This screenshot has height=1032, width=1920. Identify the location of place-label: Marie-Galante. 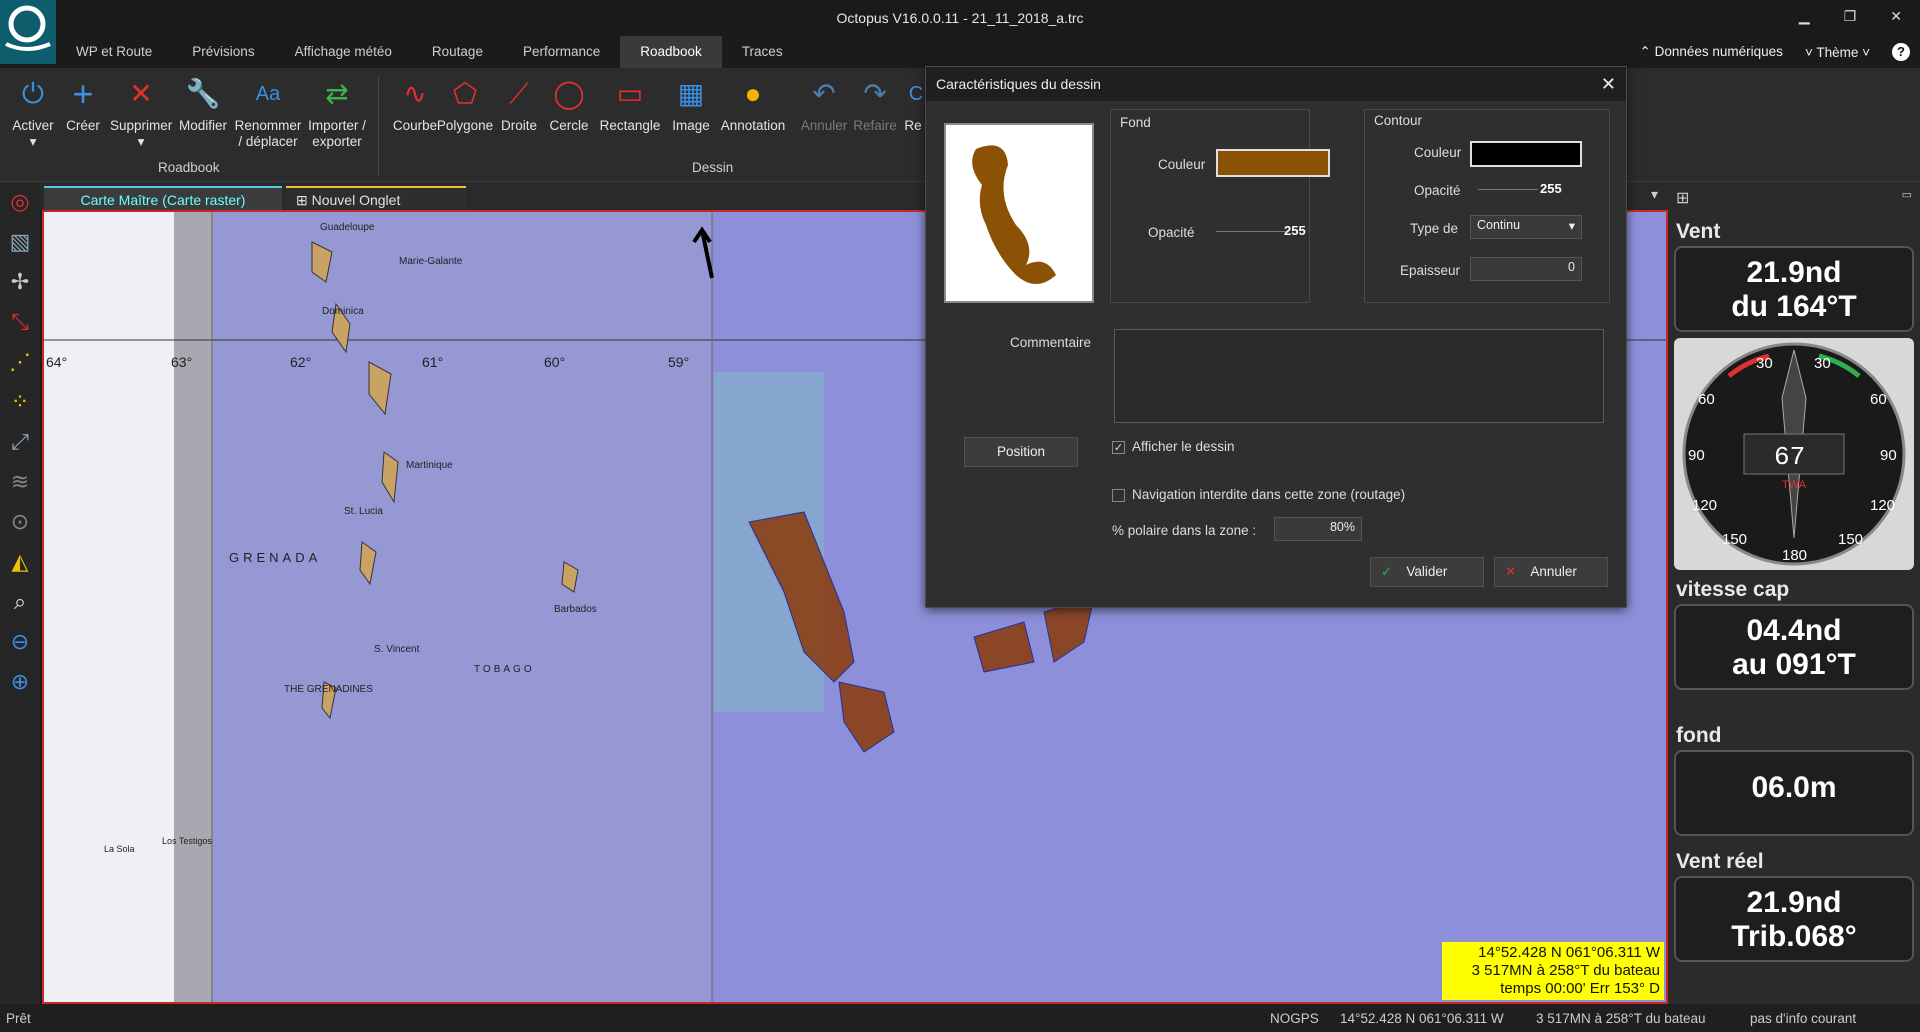
(431, 261).